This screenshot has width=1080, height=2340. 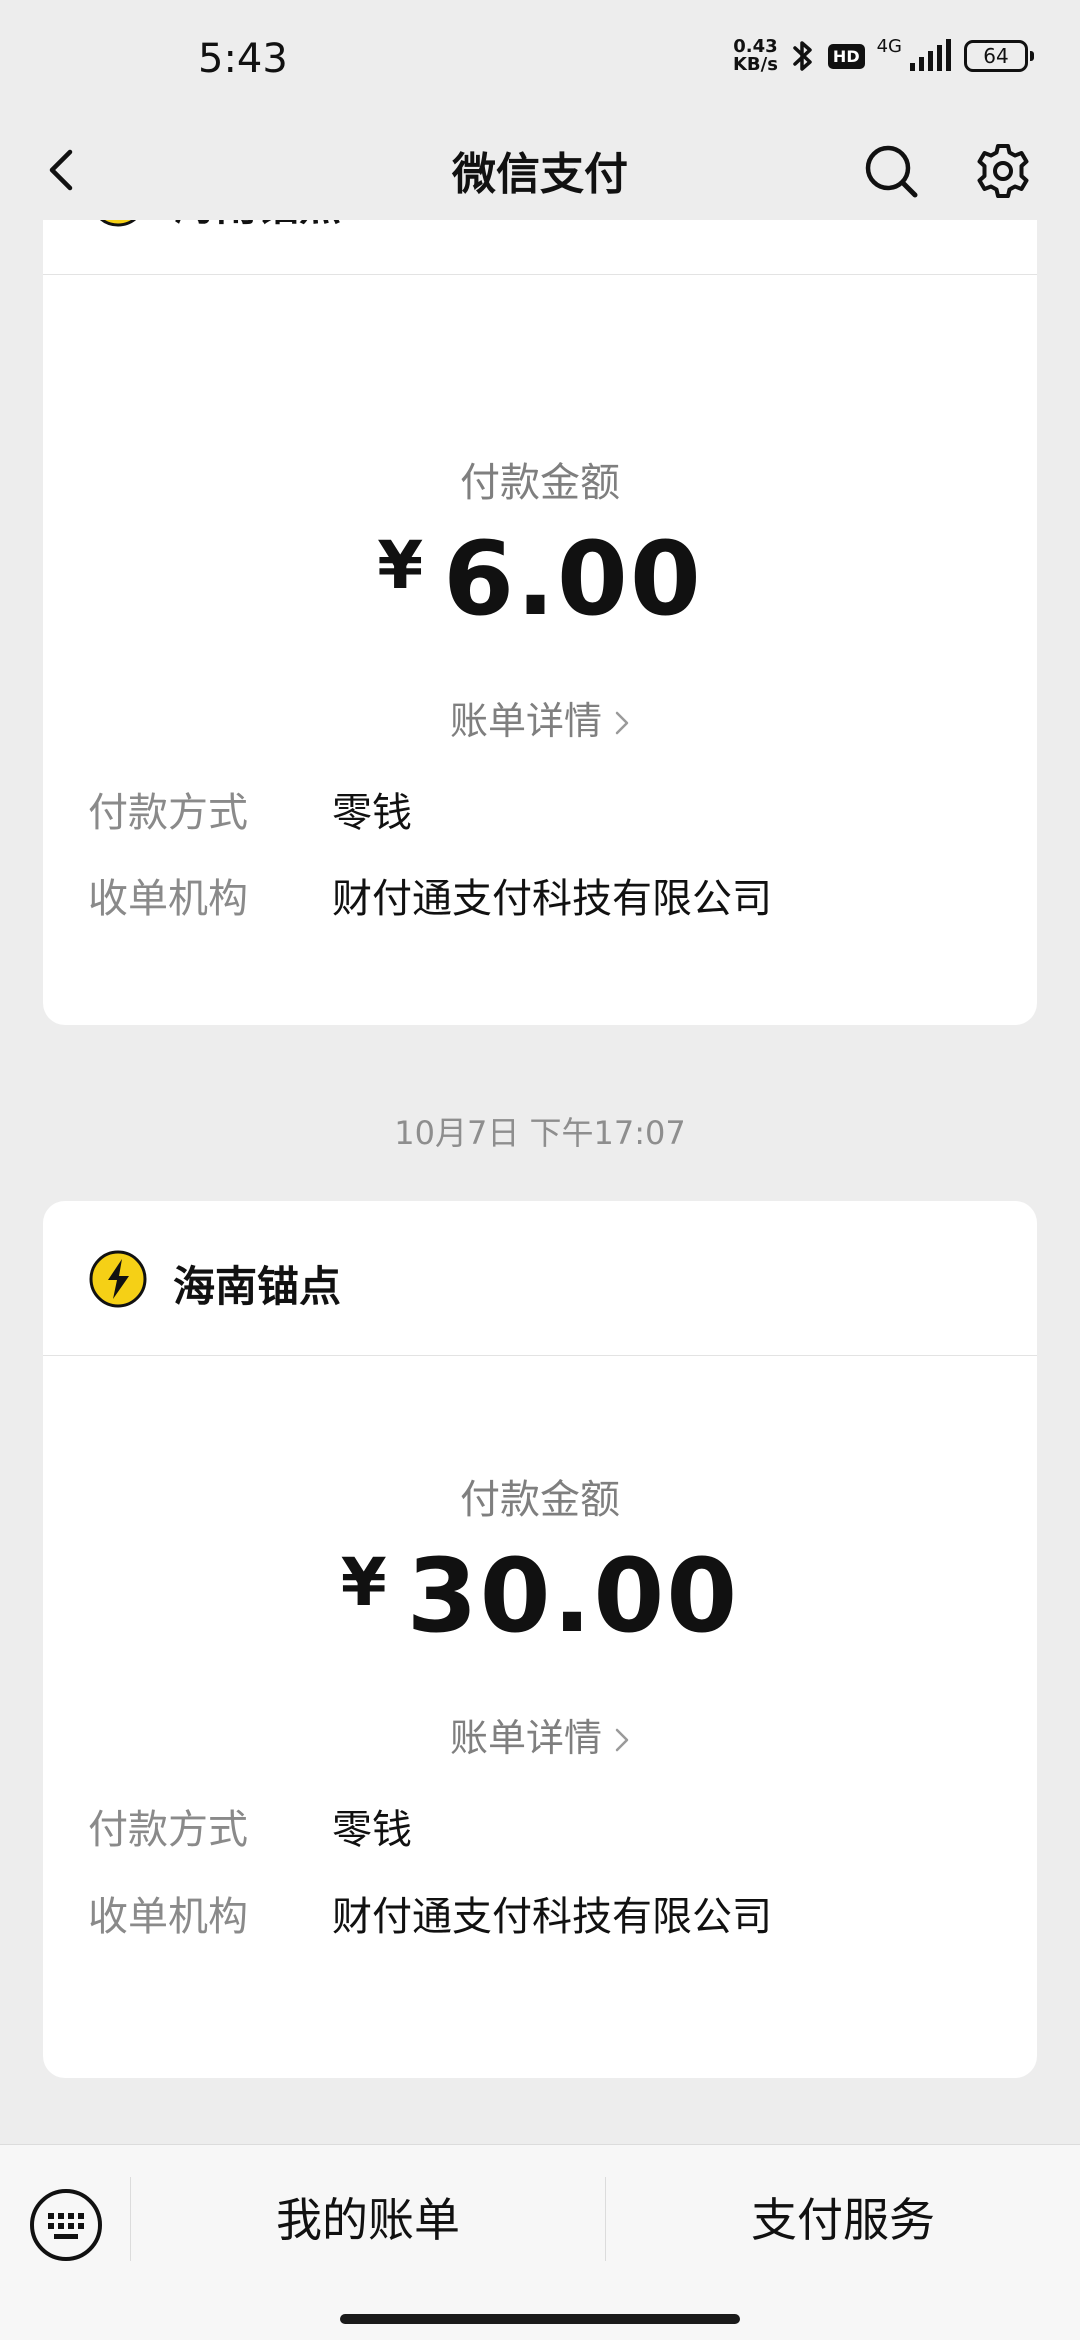 I want to click on amount-number: 6.00, so click(x=573, y=579).